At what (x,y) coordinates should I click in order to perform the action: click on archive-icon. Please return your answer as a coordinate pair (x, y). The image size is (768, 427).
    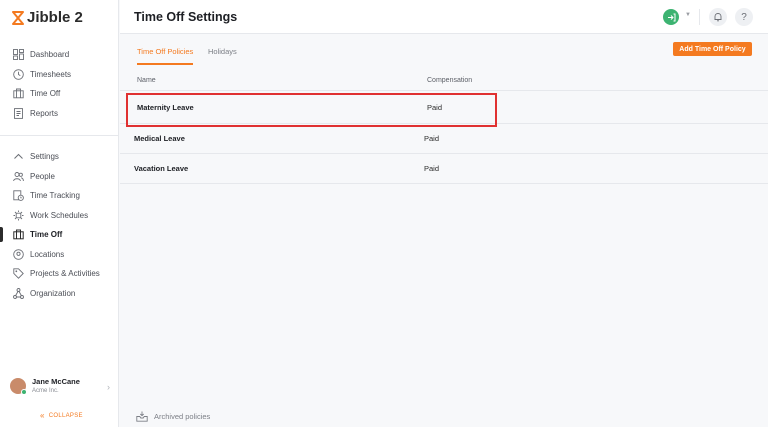
    Looking at the image, I should click on (142, 416).